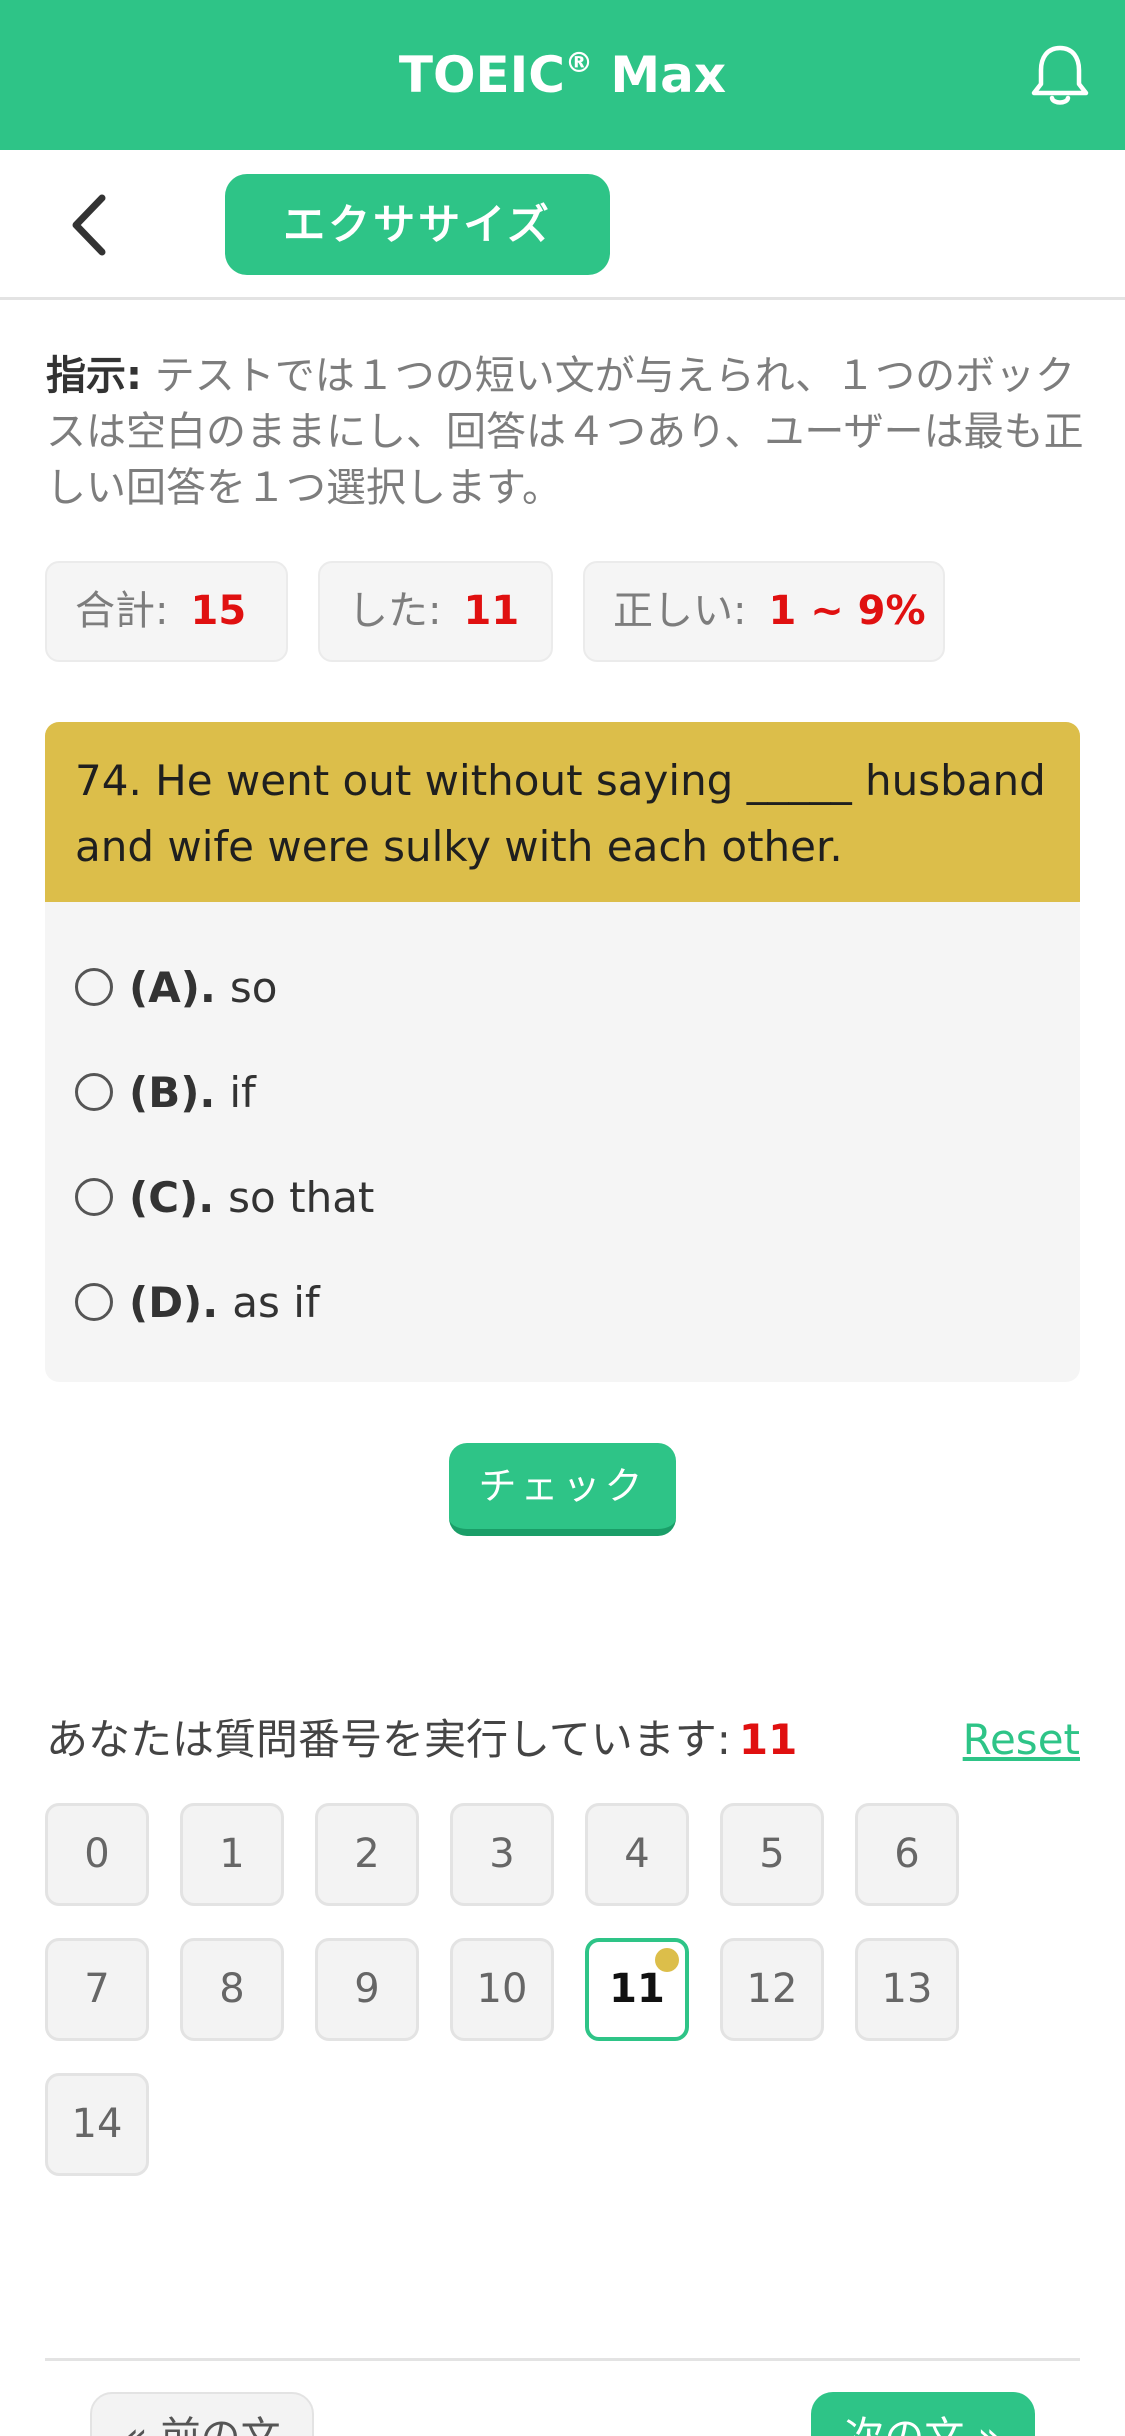  What do you see at coordinates (1060, 75) in the screenshot?
I see `bell-icon` at bounding box center [1060, 75].